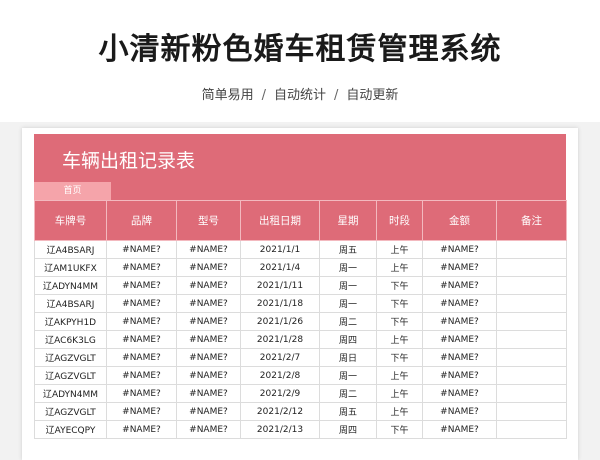  Describe the element at coordinates (70, 267) in the screenshot. I see `cell-plate: 辽AM1UKFX` at that location.